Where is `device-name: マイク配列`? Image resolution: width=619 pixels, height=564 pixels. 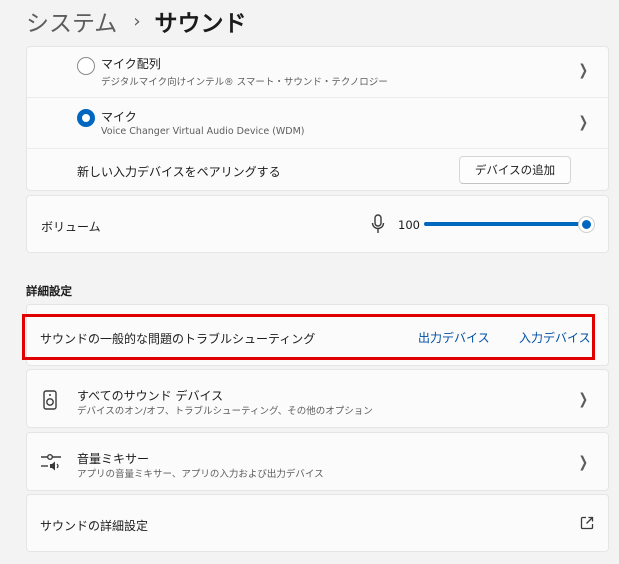 device-name: マイク配列 is located at coordinates (131, 64).